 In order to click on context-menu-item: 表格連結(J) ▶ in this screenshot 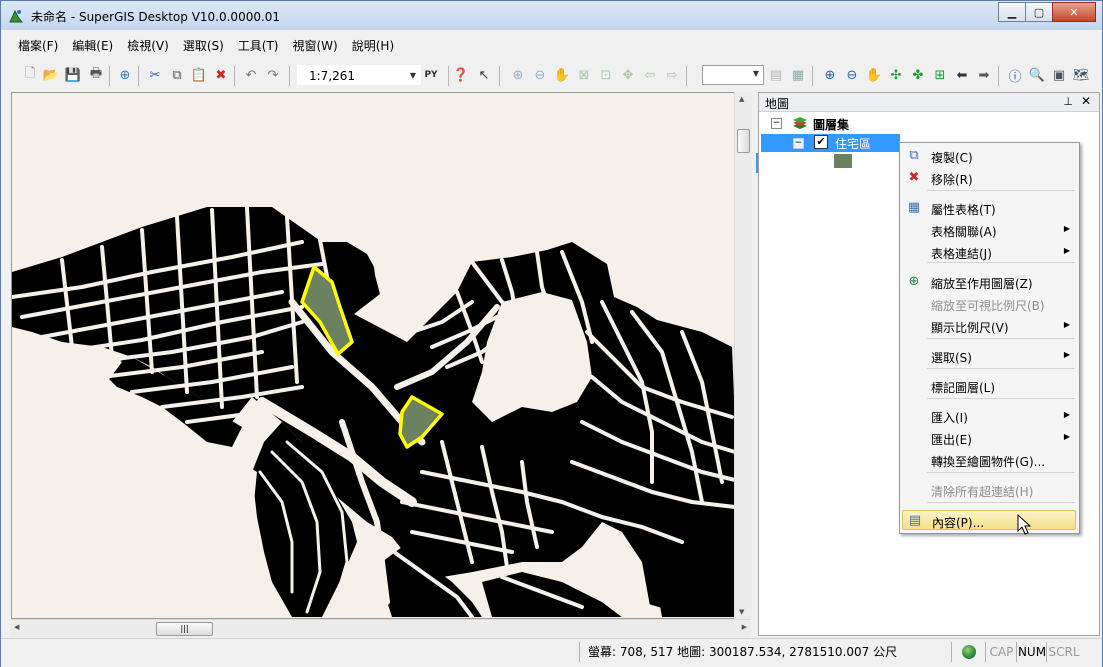, I will do `click(989, 252)`.